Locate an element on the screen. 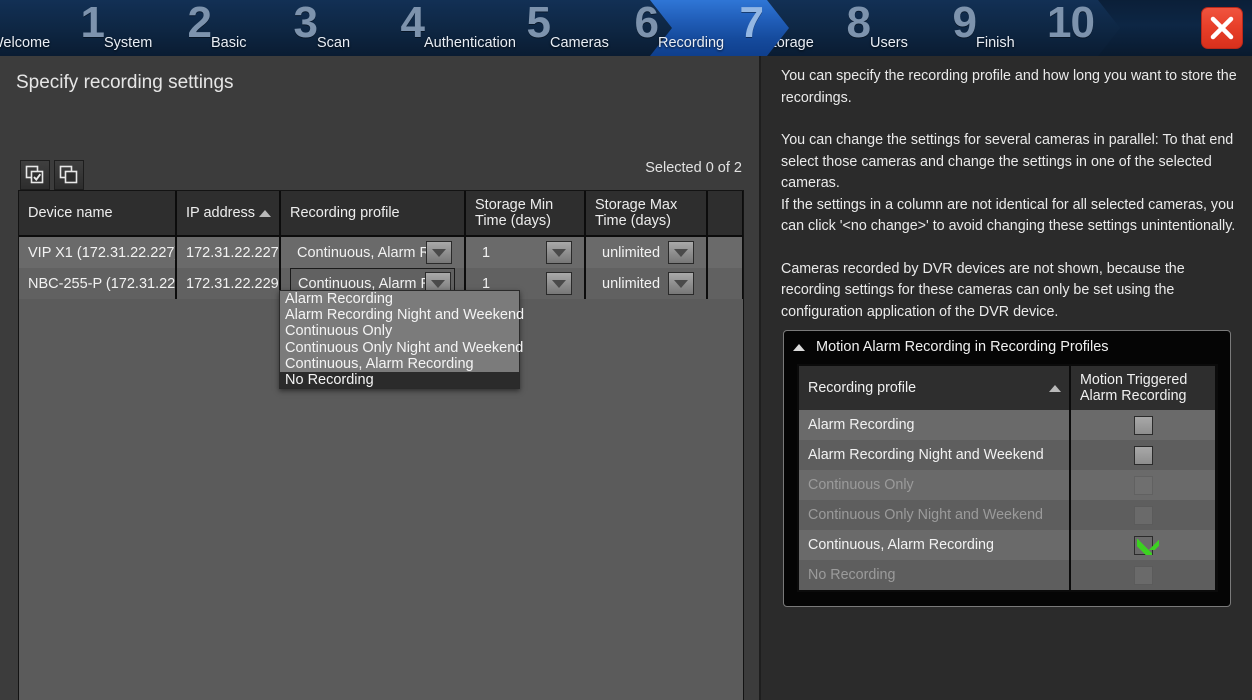 Image resolution: width=1252 pixels, height=700 pixels. motion-table-row: Continuous Only is located at coordinates (1007, 485).